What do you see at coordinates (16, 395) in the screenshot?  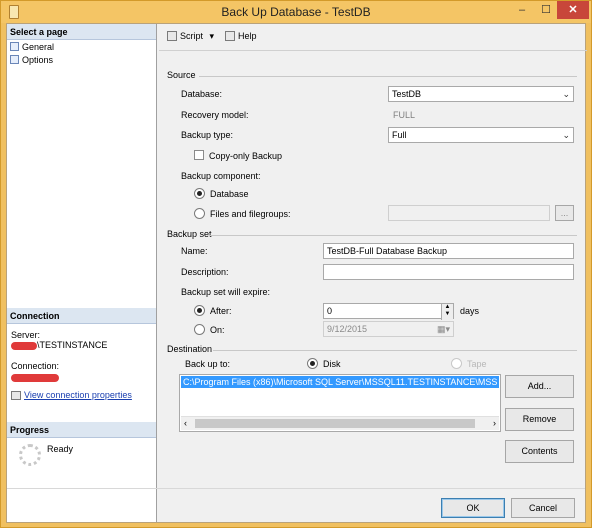 I see `connection-icon` at bounding box center [16, 395].